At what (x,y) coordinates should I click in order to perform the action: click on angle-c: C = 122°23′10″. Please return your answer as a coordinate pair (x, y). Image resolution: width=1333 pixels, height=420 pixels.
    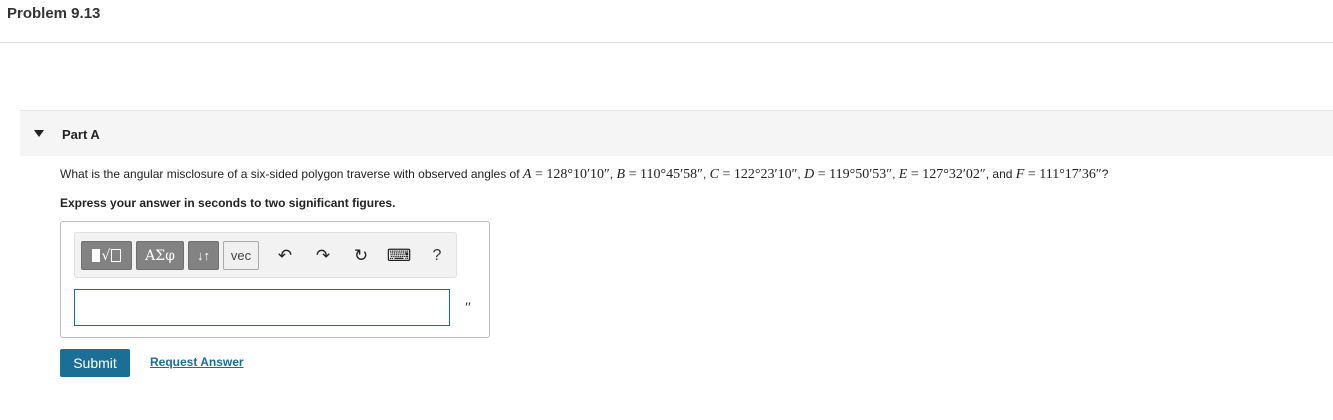
    Looking at the image, I should click on (754, 174).